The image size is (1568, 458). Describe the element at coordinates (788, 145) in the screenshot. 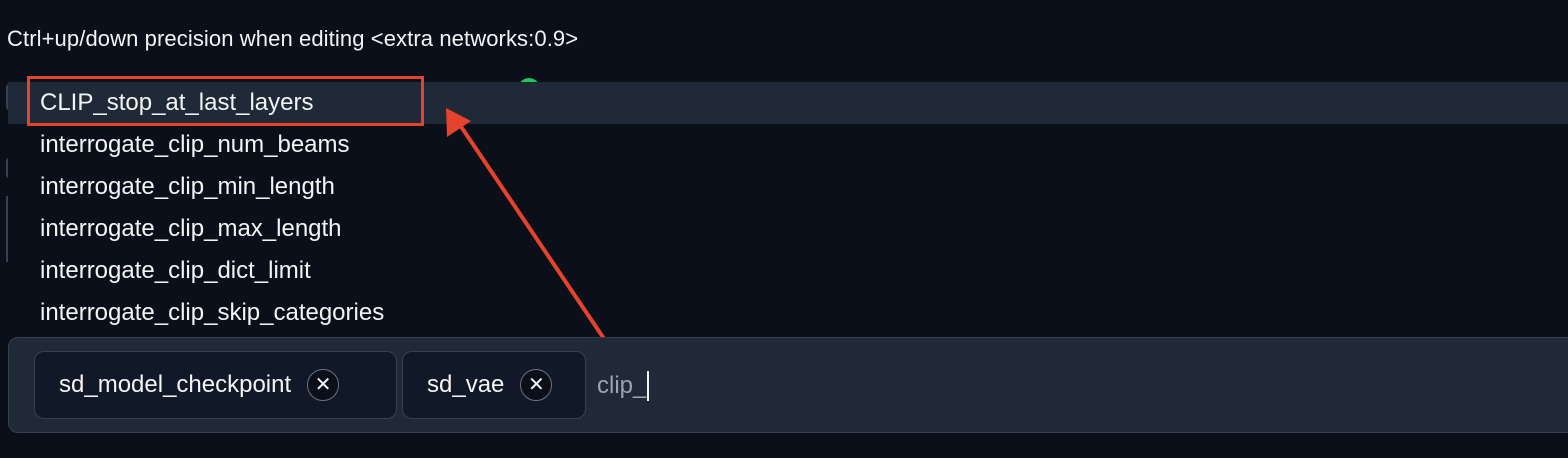

I see `dropdown-option-interrogate-clip-num-beams: interrogate_clip_num_beams` at that location.